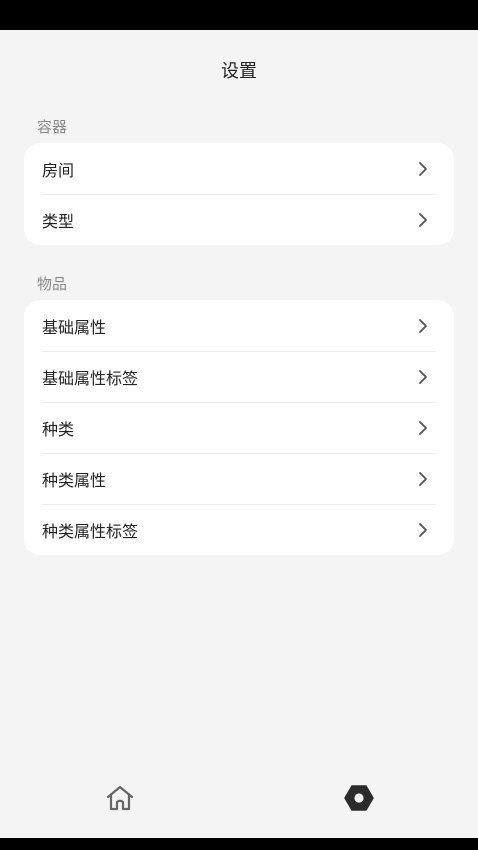 The image size is (478, 850). What do you see at coordinates (239, 478) in the screenshot?
I see `settings-item-category-attributes: 种类属性` at bounding box center [239, 478].